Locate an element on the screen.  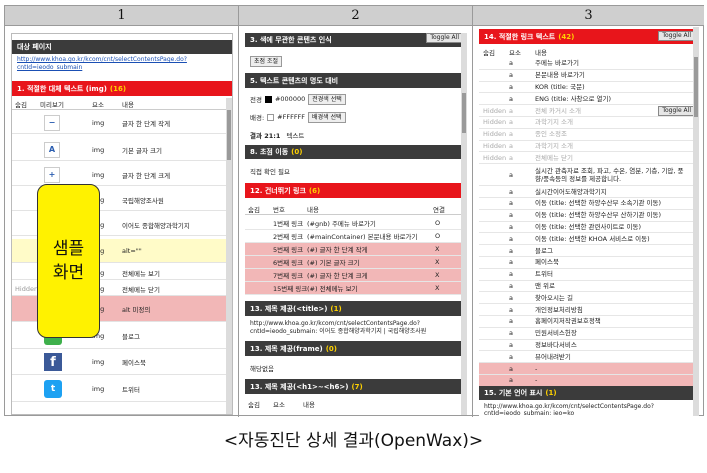
sample-screen-text: 샘플 화면 is located at coordinates (68, 261).